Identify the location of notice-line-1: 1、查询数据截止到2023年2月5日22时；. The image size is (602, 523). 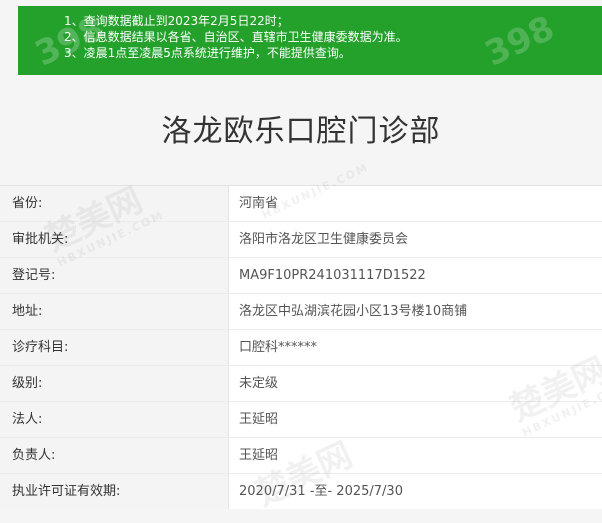
(176, 21).